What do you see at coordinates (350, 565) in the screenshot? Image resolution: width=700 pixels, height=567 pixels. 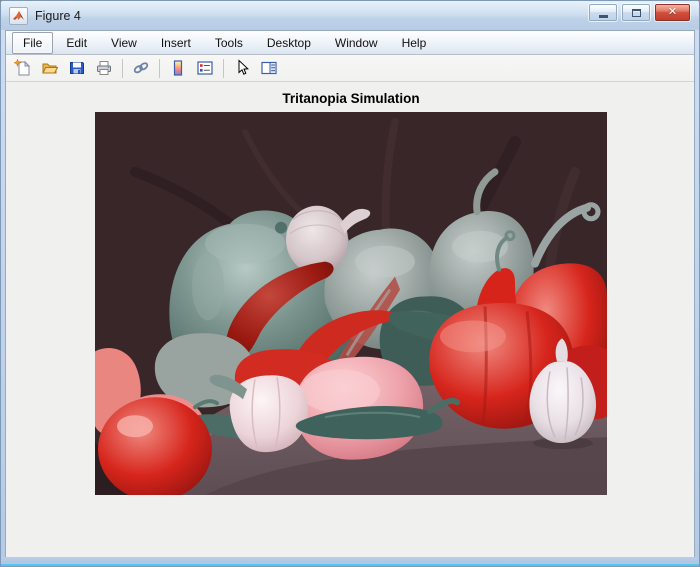 I see `frame-accent-line` at bounding box center [350, 565].